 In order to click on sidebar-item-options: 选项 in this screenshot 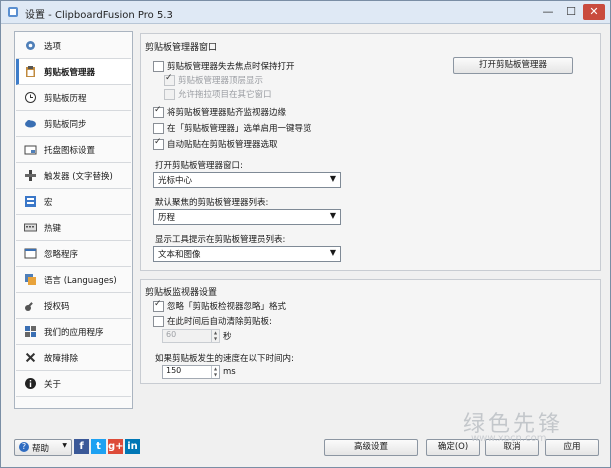, I will do `click(73, 46)`.